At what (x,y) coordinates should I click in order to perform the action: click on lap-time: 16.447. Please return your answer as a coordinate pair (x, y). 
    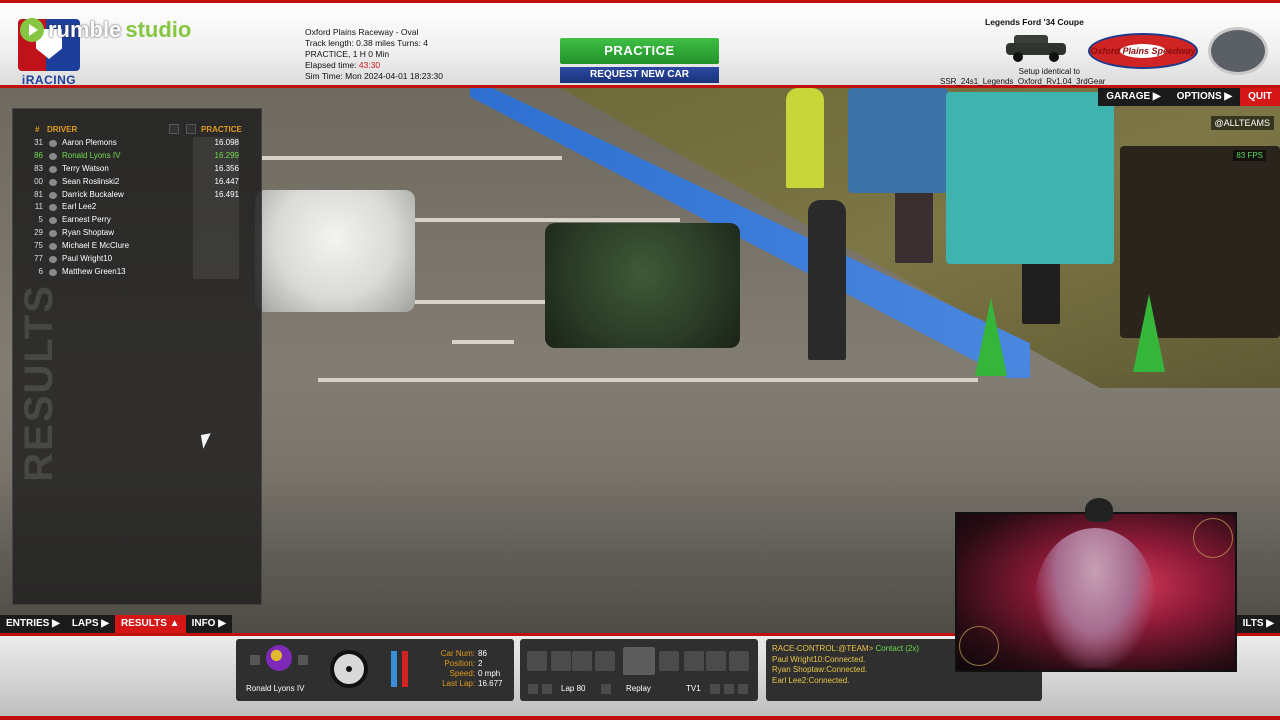
    Looking at the image, I should click on (226, 181).